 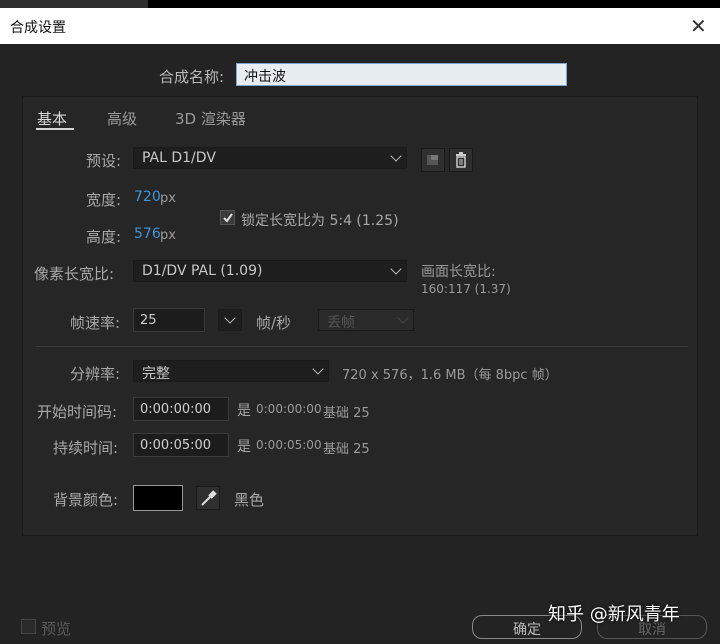 I want to click on resolution-value: 完整, so click(x=156, y=374).